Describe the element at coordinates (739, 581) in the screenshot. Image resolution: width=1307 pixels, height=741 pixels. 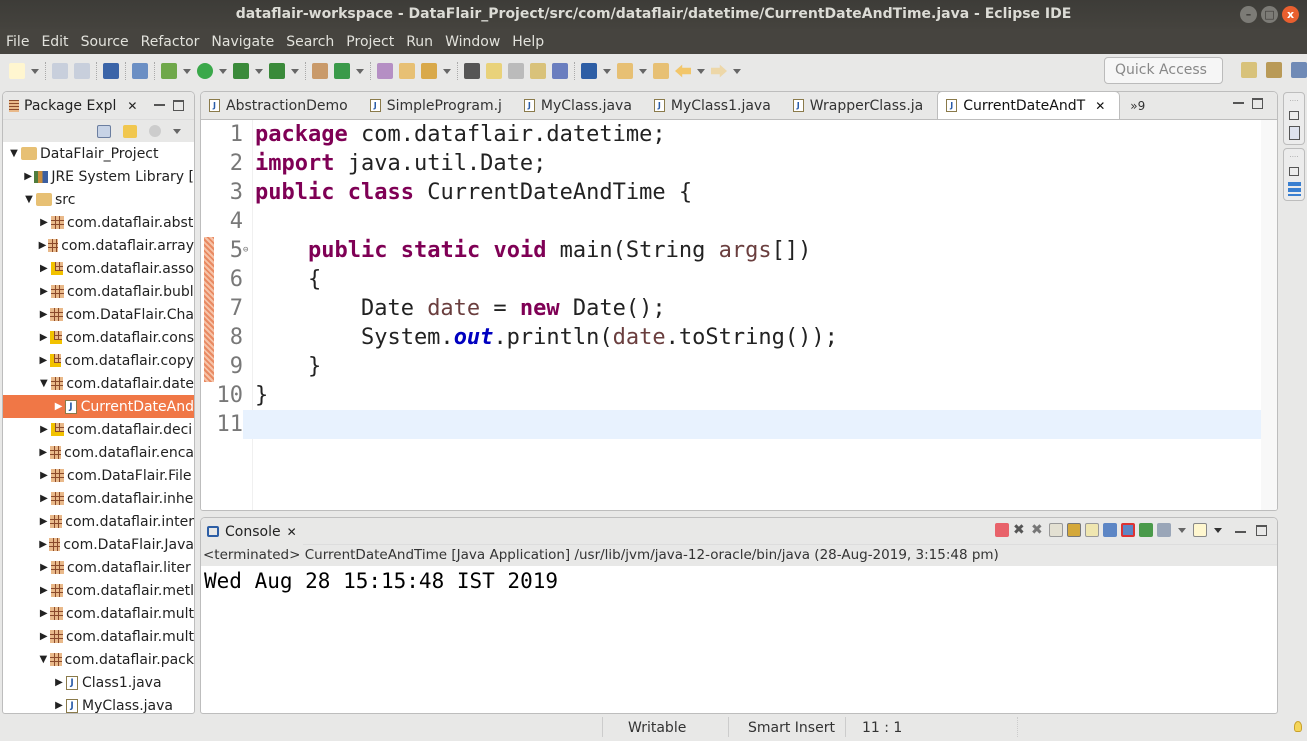
I see `console-output: Wed Aug 28 15:15:48 IST 2019` at that location.